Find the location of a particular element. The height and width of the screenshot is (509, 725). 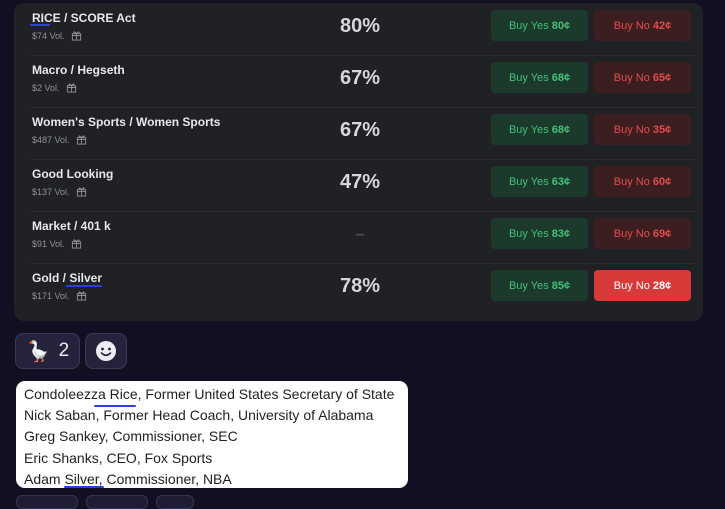

market-name: Good Looking is located at coordinates (72, 174).